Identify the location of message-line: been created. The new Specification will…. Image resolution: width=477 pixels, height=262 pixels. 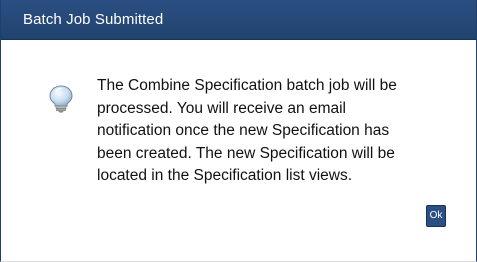
(246, 153).